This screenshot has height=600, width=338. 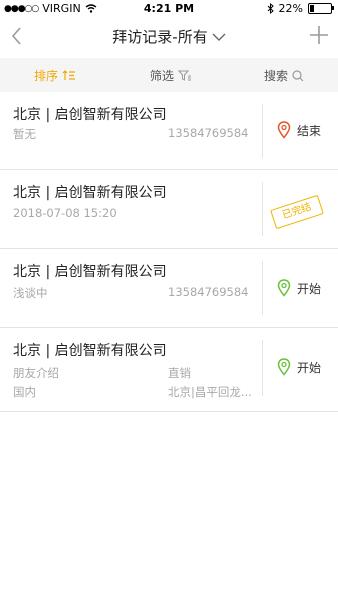 What do you see at coordinates (46, 76) in the screenshot?
I see `sort-label: 排序` at bounding box center [46, 76].